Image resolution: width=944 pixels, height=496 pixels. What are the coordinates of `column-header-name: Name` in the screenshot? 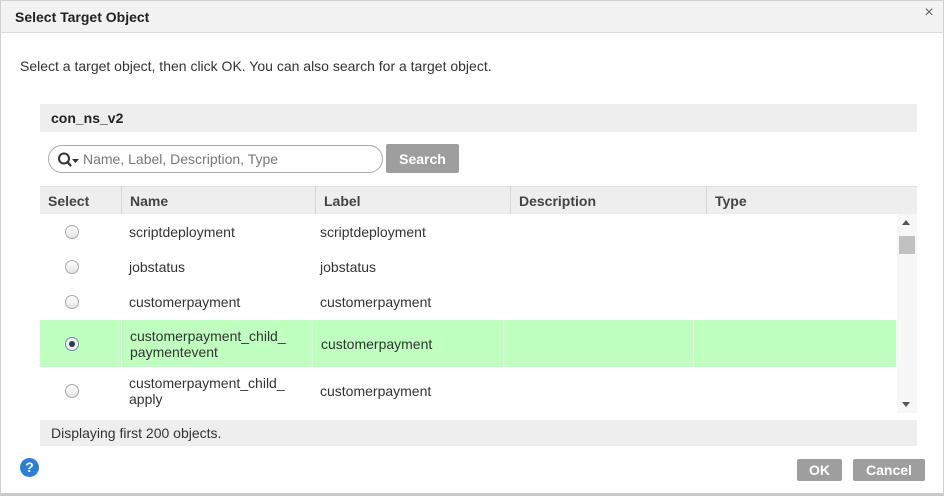 It's located at (218, 201).